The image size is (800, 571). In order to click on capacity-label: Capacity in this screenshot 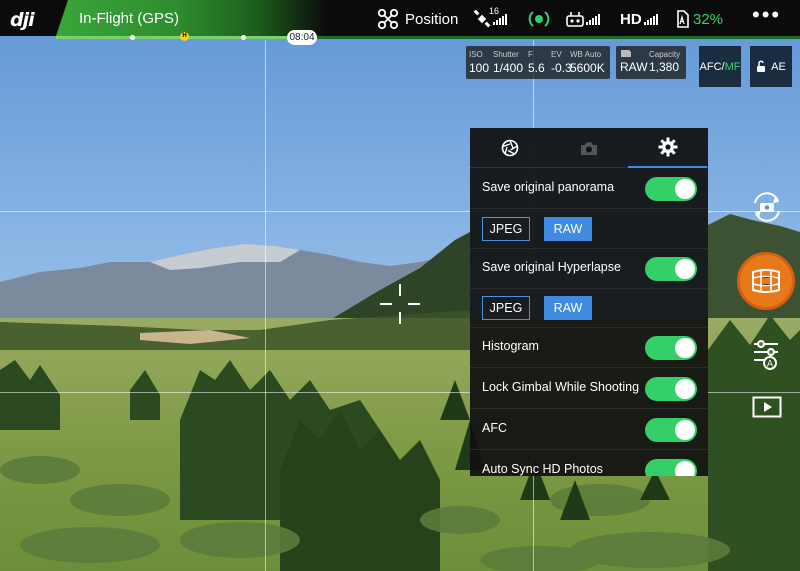, I will do `click(665, 54)`.